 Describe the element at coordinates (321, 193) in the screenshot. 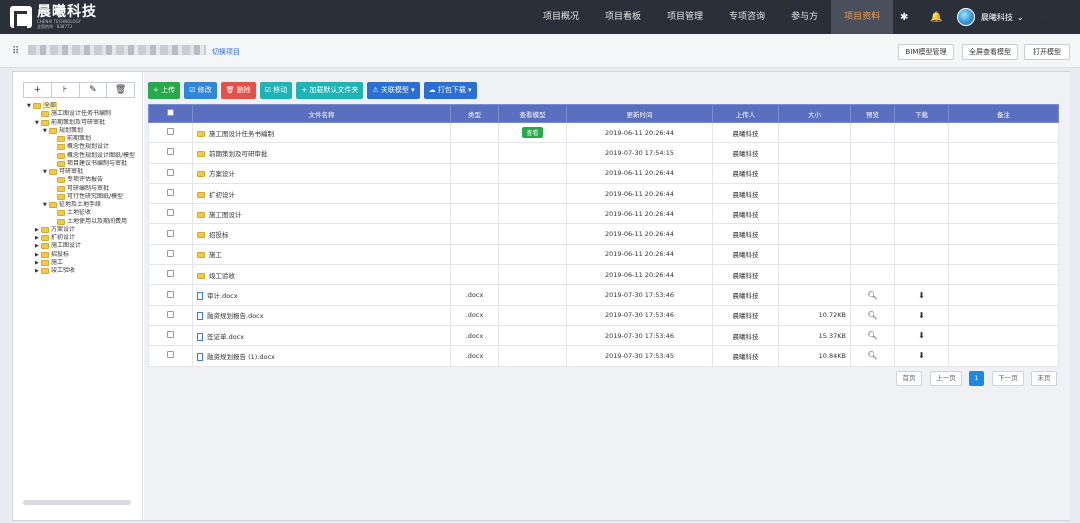

I see `file-name-cell: 扩初设计` at that location.